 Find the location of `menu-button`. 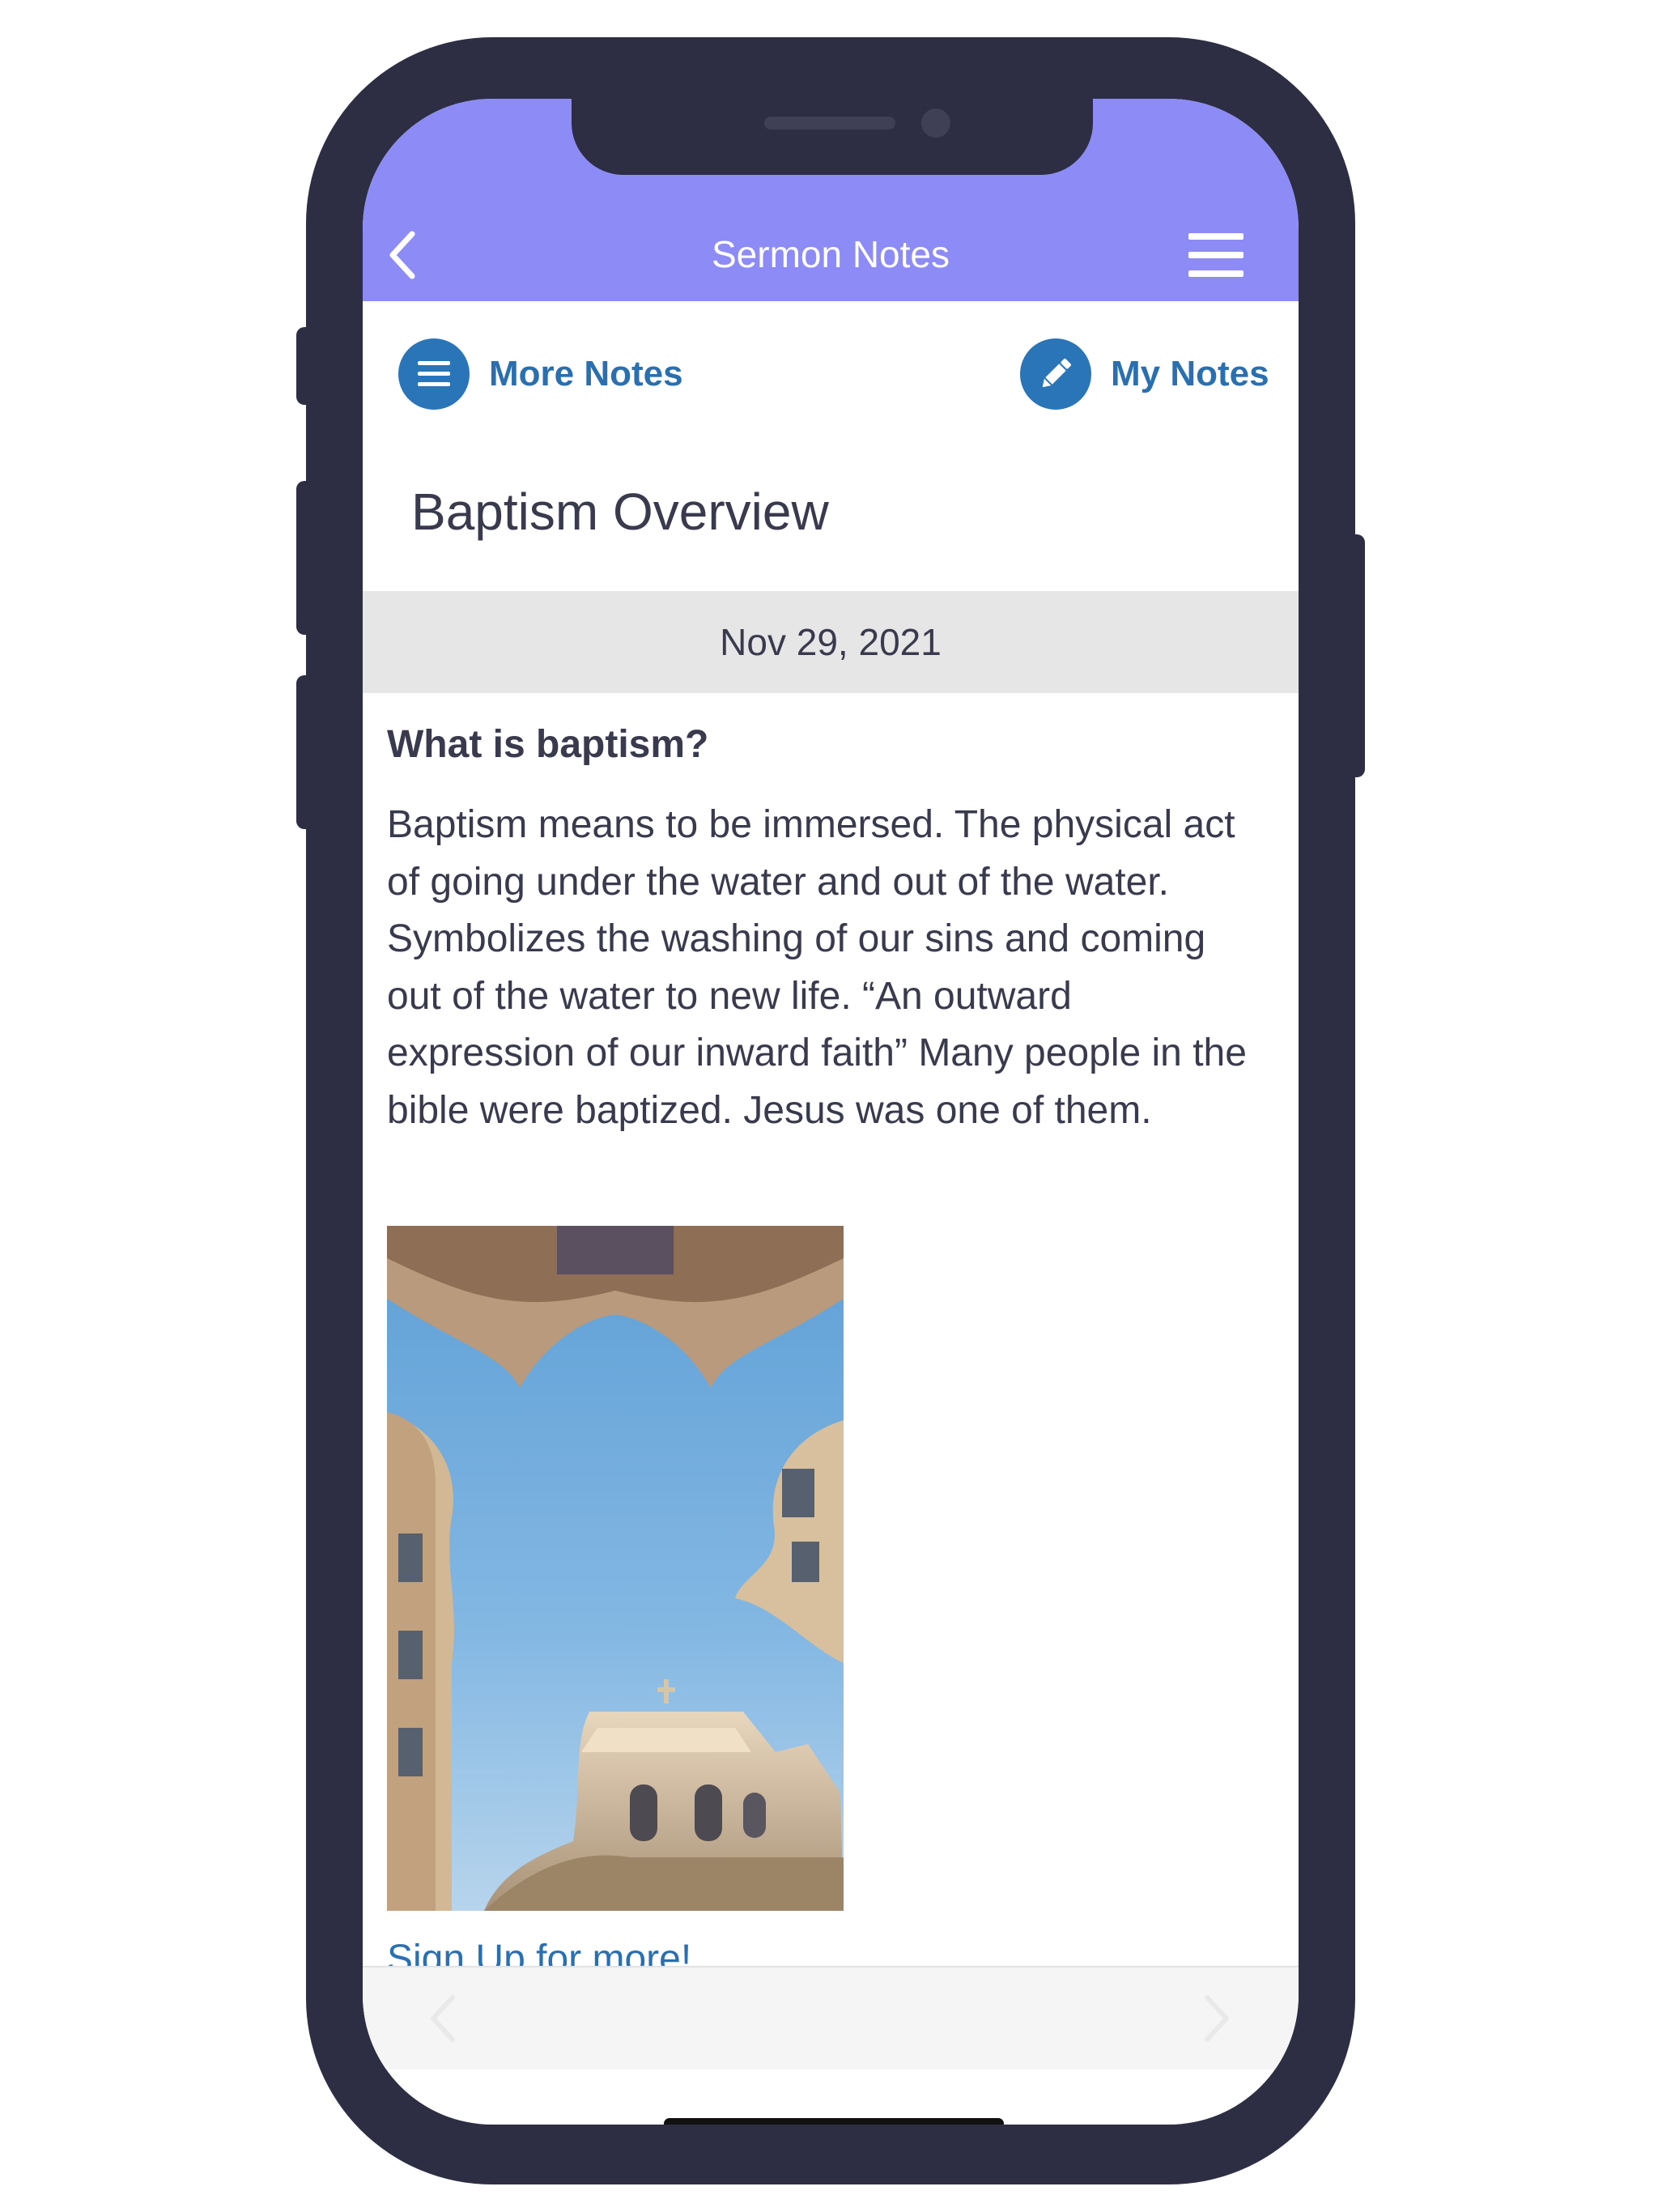

menu-button is located at coordinates (1216, 255).